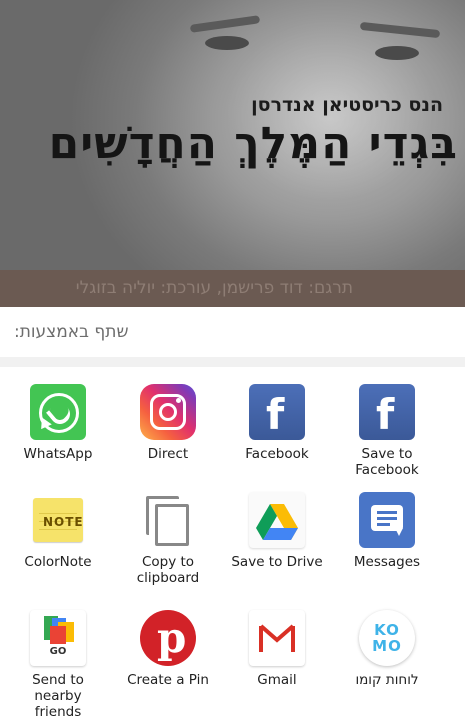 The height and width of the screenshot is (720, 465). I want to click on share-target-gmail: Gmail, so click(277, 649).